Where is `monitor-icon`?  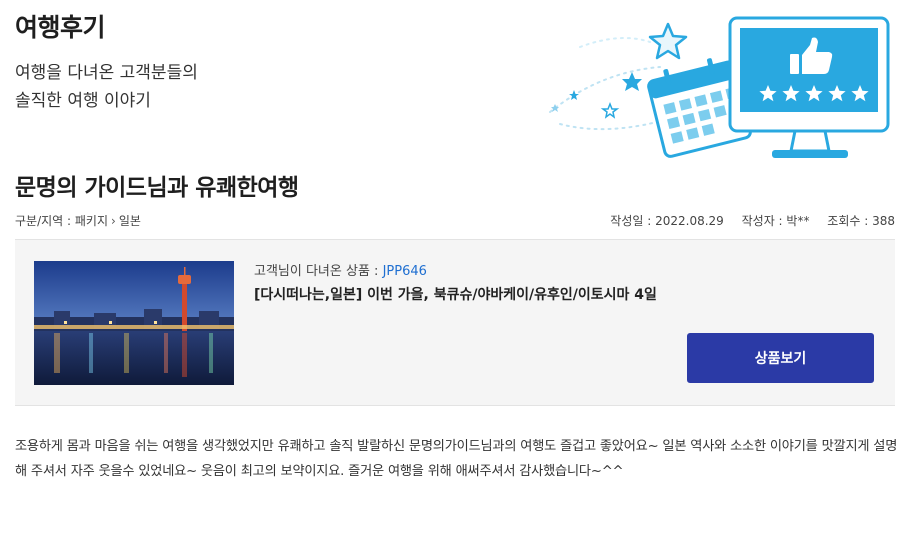 monitor-icon is located at coordinates (809, 87).